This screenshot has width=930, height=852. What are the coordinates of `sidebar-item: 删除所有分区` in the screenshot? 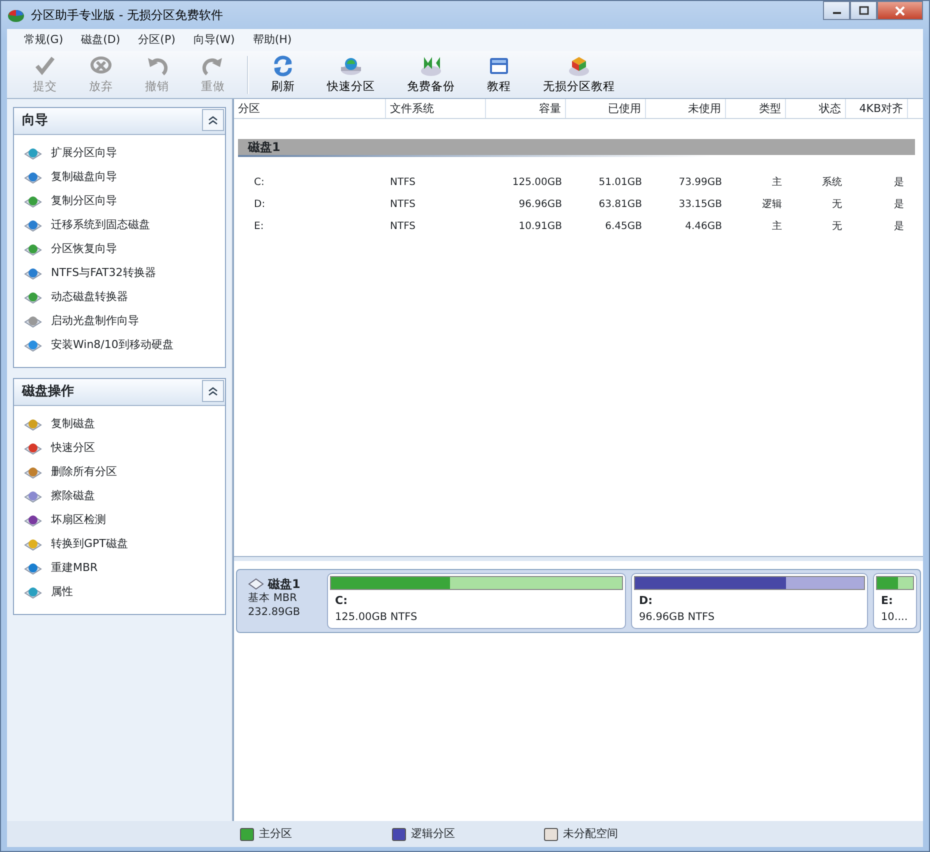 It's located at (124, 472).